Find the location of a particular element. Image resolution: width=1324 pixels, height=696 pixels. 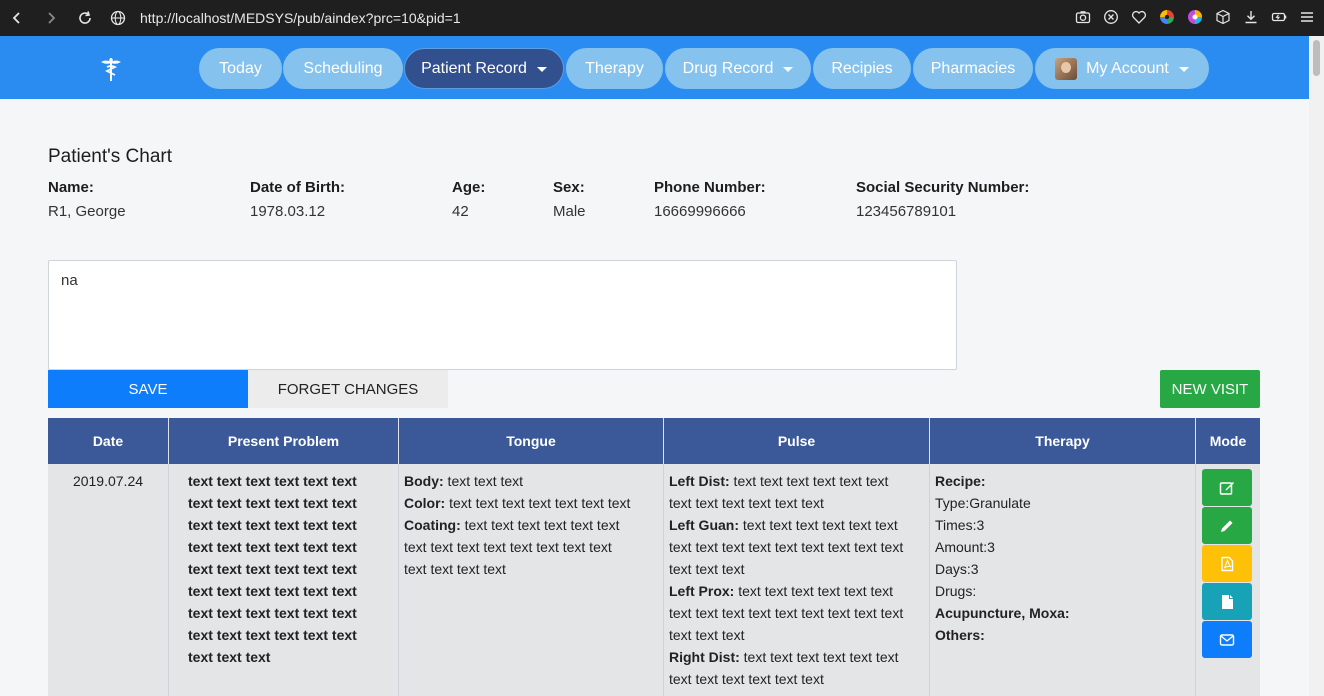

envelope-icon is located at coordinates (1227, 639).